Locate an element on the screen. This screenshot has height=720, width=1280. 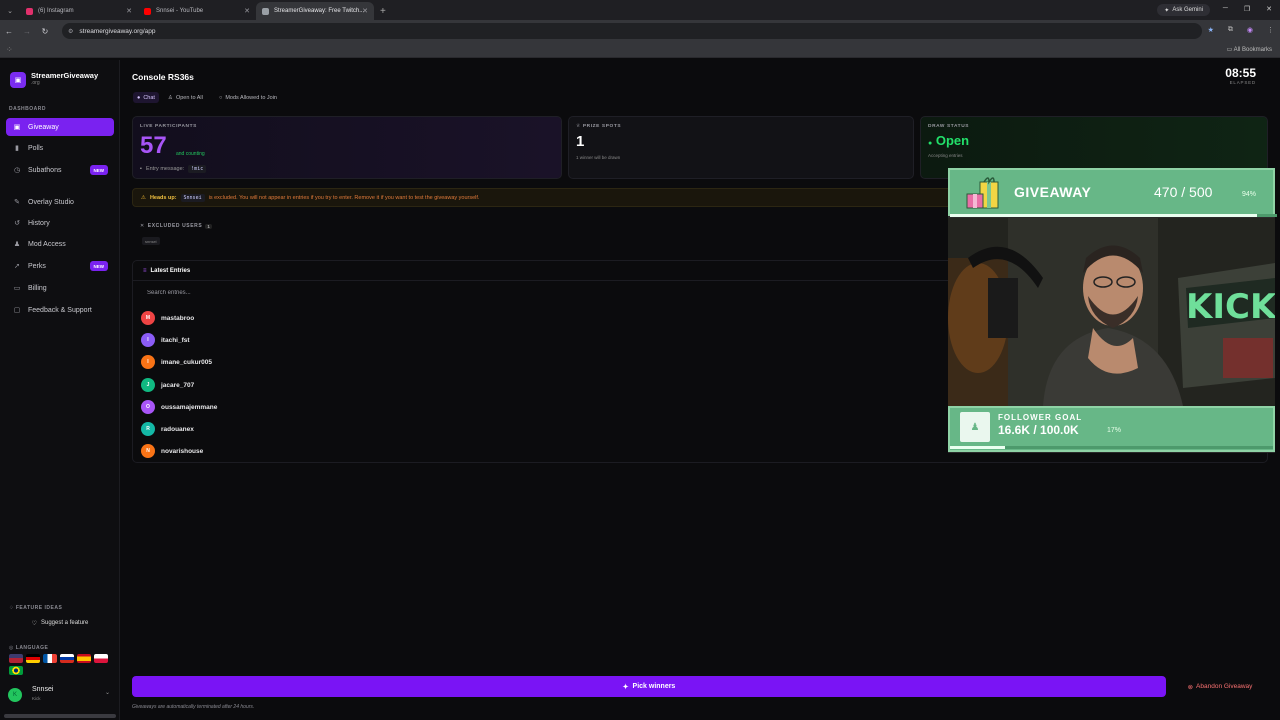
sidebar-item-history: ↺ History is located at coordinates (60, 223).